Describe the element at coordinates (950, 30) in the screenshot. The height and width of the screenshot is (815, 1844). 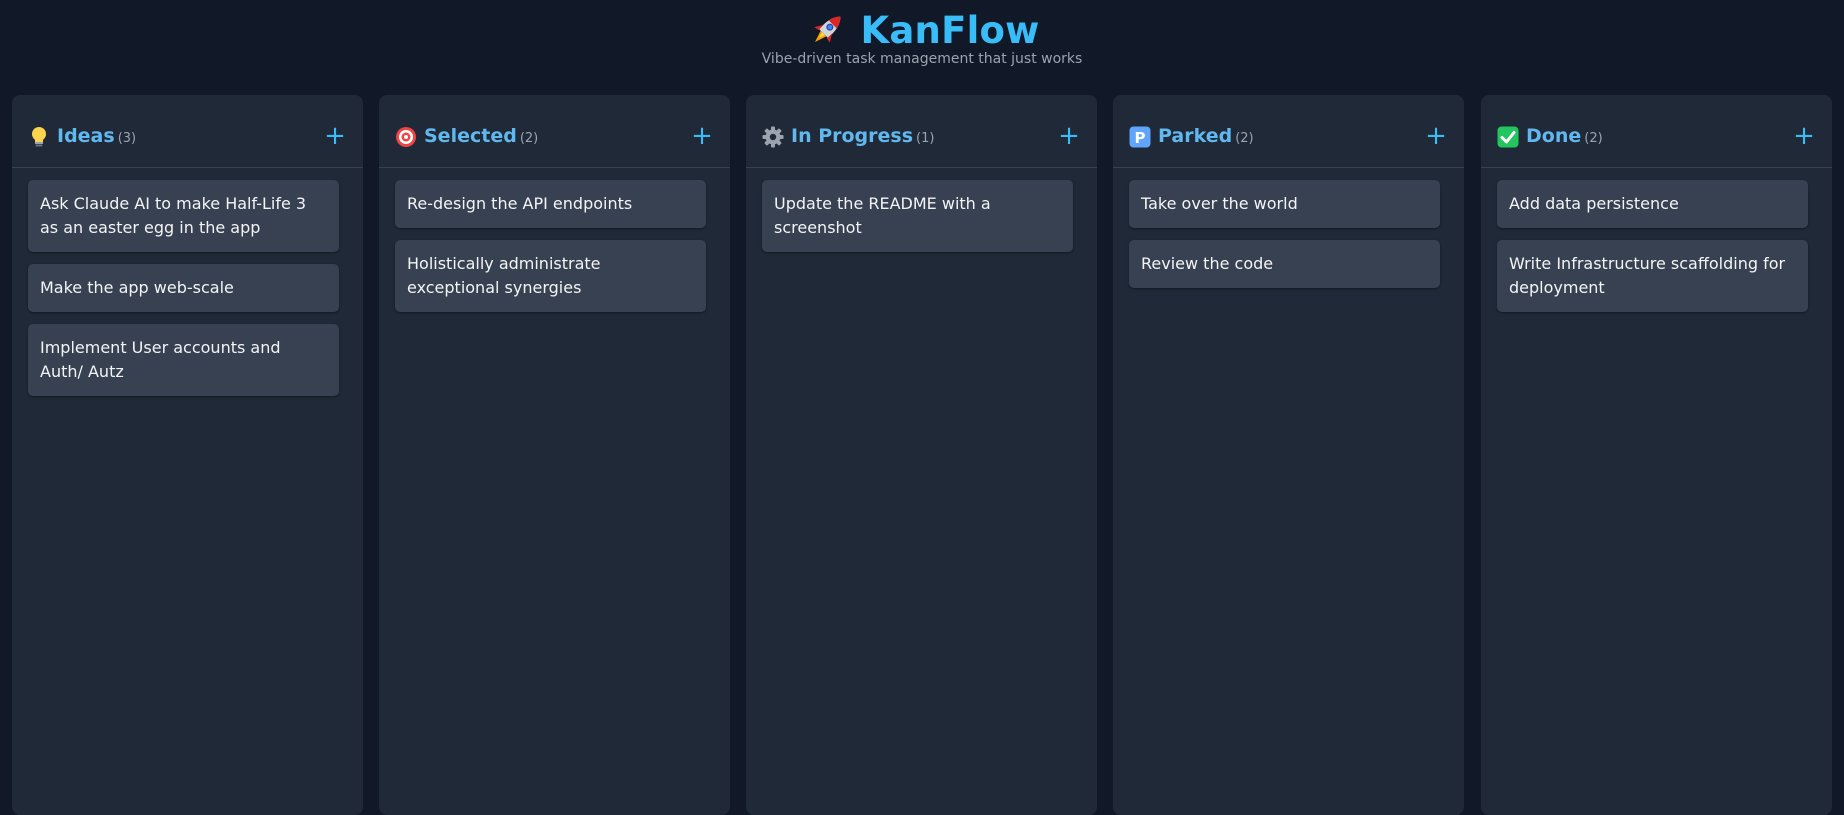
I see `app-title: KanFlow` at that location.